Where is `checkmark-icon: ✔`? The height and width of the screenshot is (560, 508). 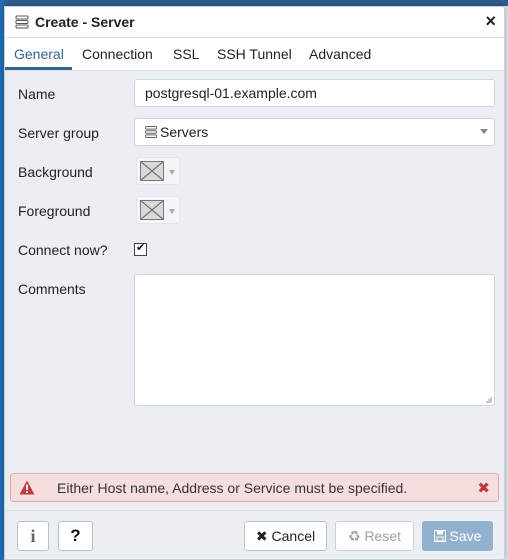 checkmark-icon: ✔ is located at coordinates (141, 248).